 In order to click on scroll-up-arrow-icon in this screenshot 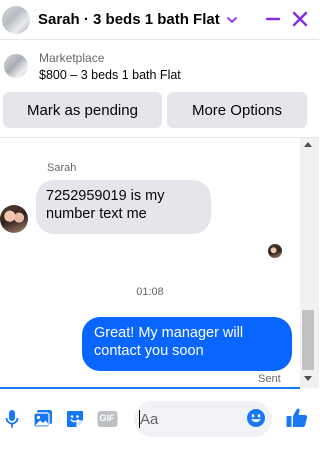, I will do `click(308, 144)`.